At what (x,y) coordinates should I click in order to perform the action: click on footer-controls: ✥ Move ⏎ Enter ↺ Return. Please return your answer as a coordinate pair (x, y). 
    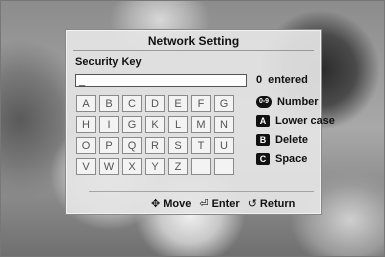
    Looking at the image, I should click on (227, 204).